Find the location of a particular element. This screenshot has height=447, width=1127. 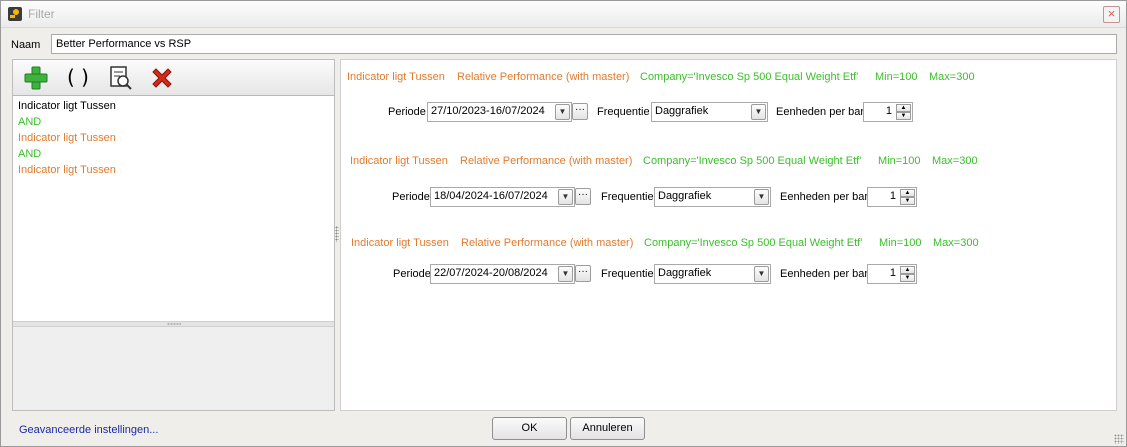

window-title: Filter is located at coordinates (41, 14).